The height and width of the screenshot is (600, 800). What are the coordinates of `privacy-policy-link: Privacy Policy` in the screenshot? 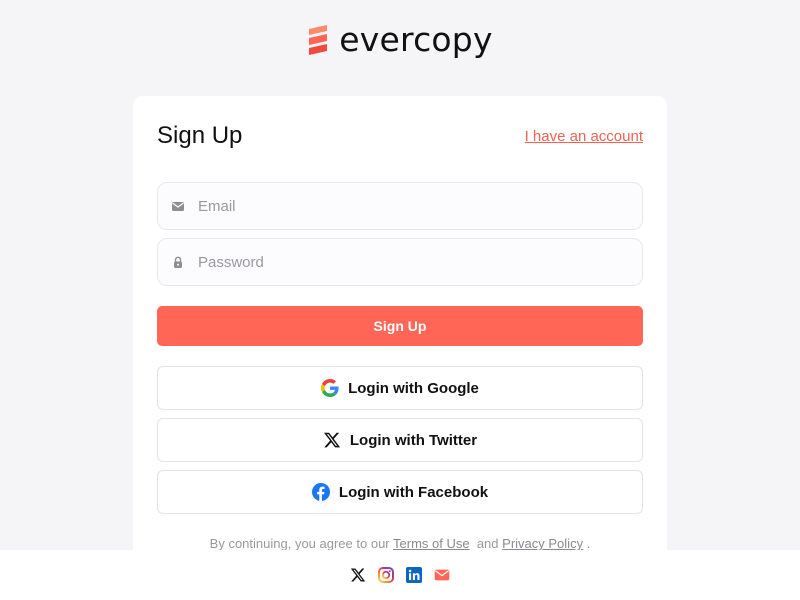 It's located at (542, 543).